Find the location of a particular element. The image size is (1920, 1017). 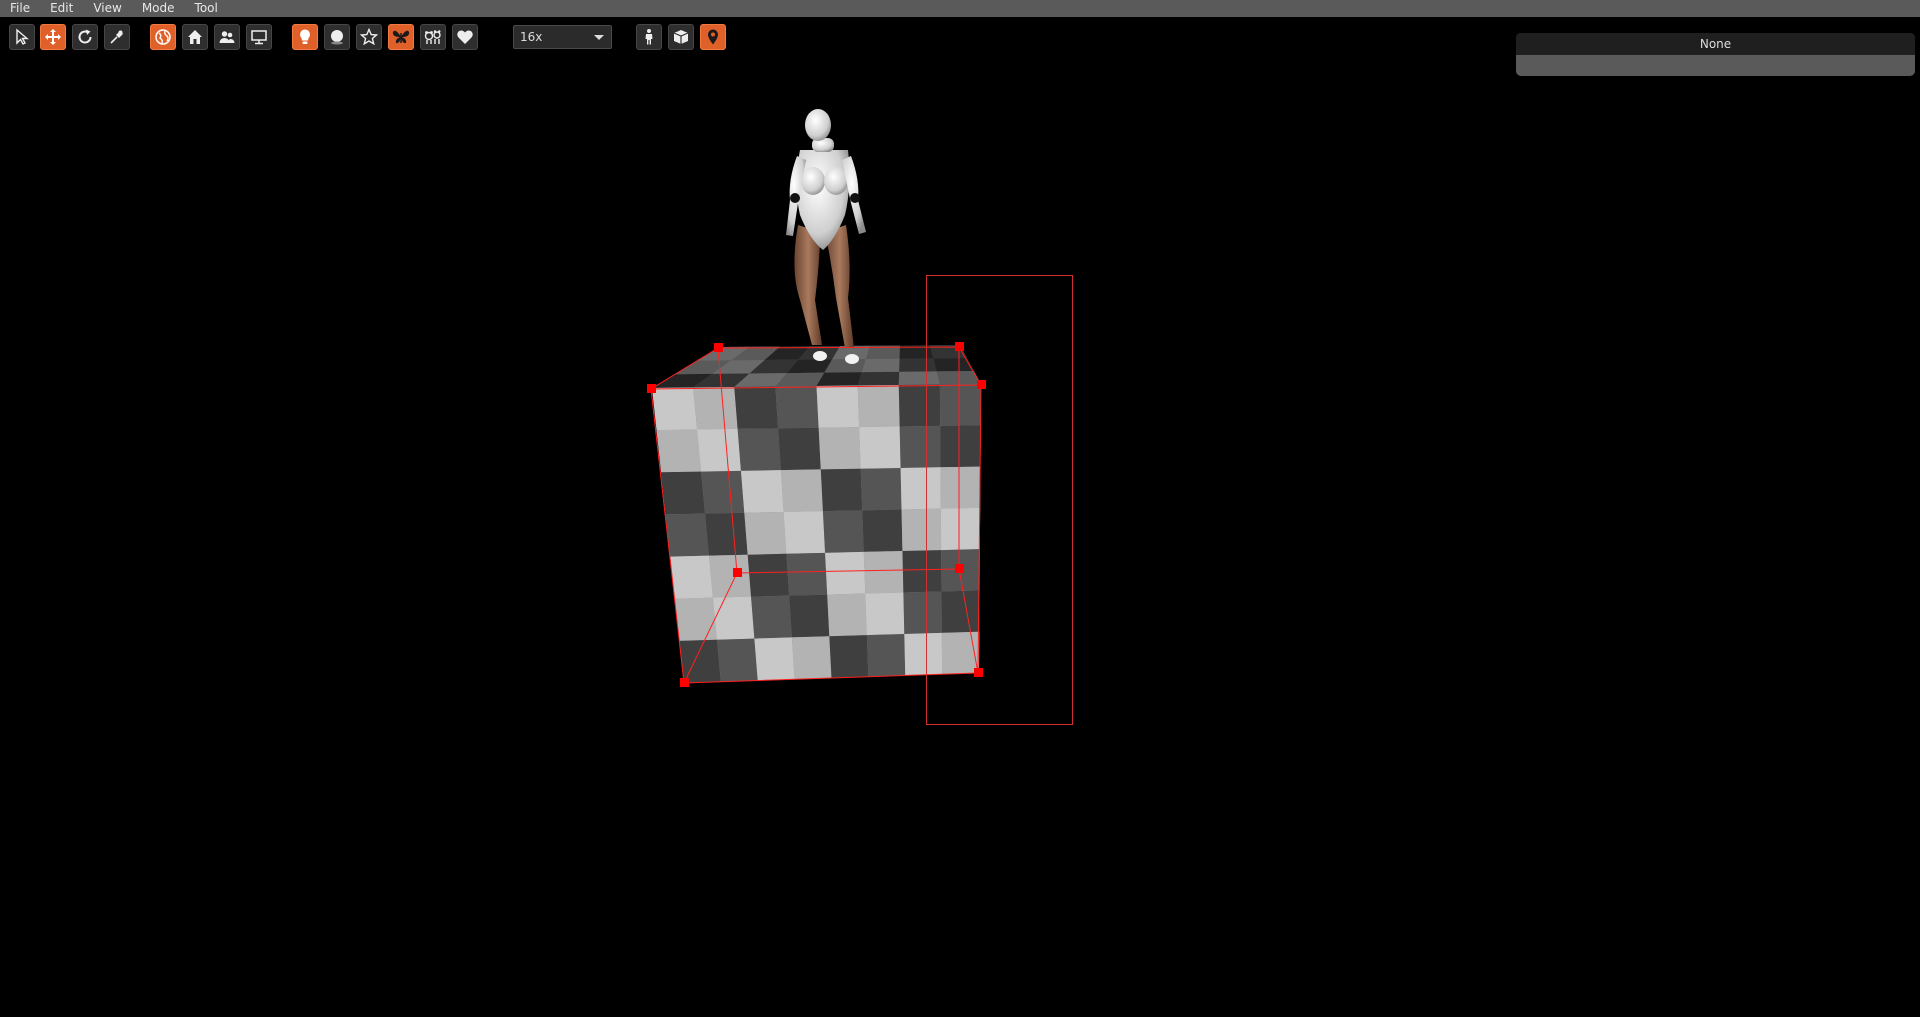

scene-canvas is located at coordinates (860, 417).